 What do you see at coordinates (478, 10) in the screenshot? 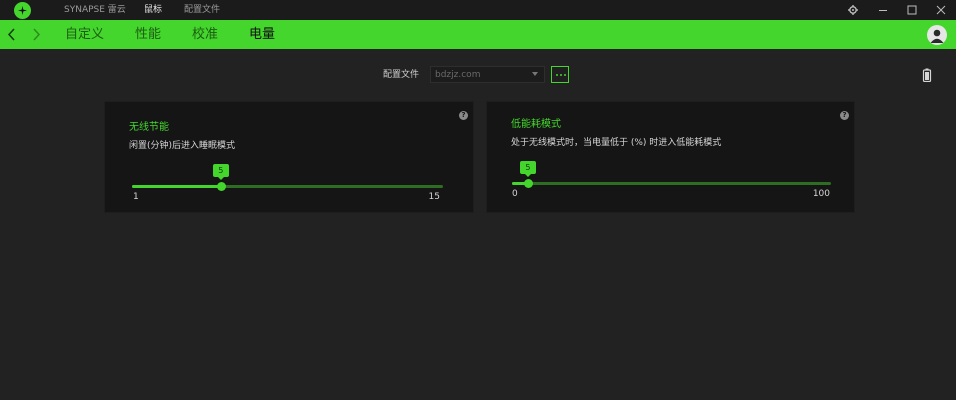
I see `title-bar: SYNAPSE 雷云 鼠标 配置文件` at bounding box center [478, 10].